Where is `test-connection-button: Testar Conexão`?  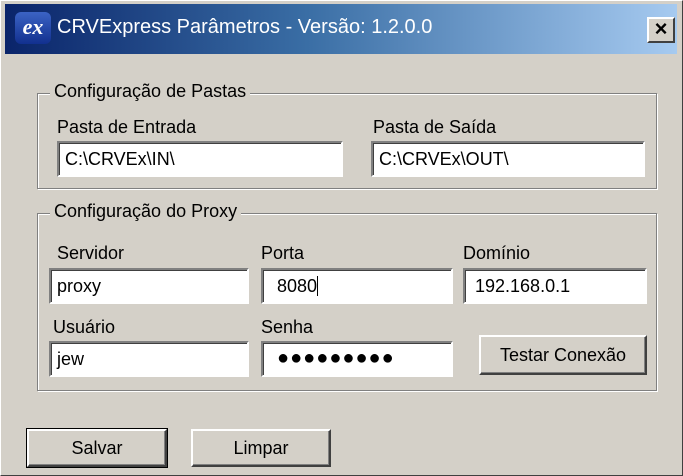
test-connection-button: Testar Conexão is located at coordinates (563, 355).